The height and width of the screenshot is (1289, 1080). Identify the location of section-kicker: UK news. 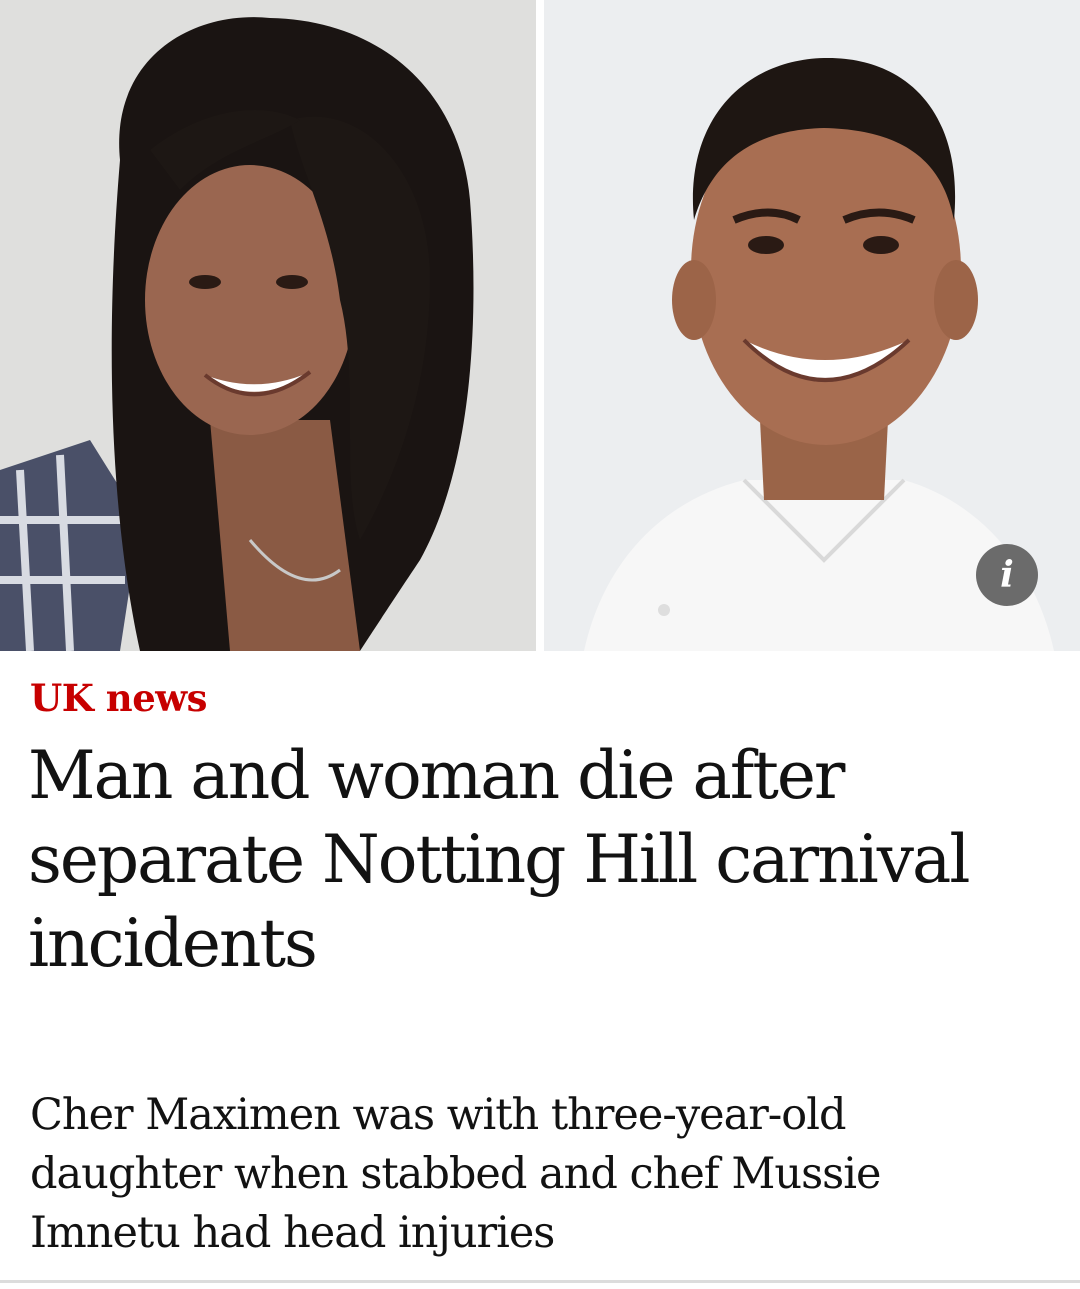
(118, 698).